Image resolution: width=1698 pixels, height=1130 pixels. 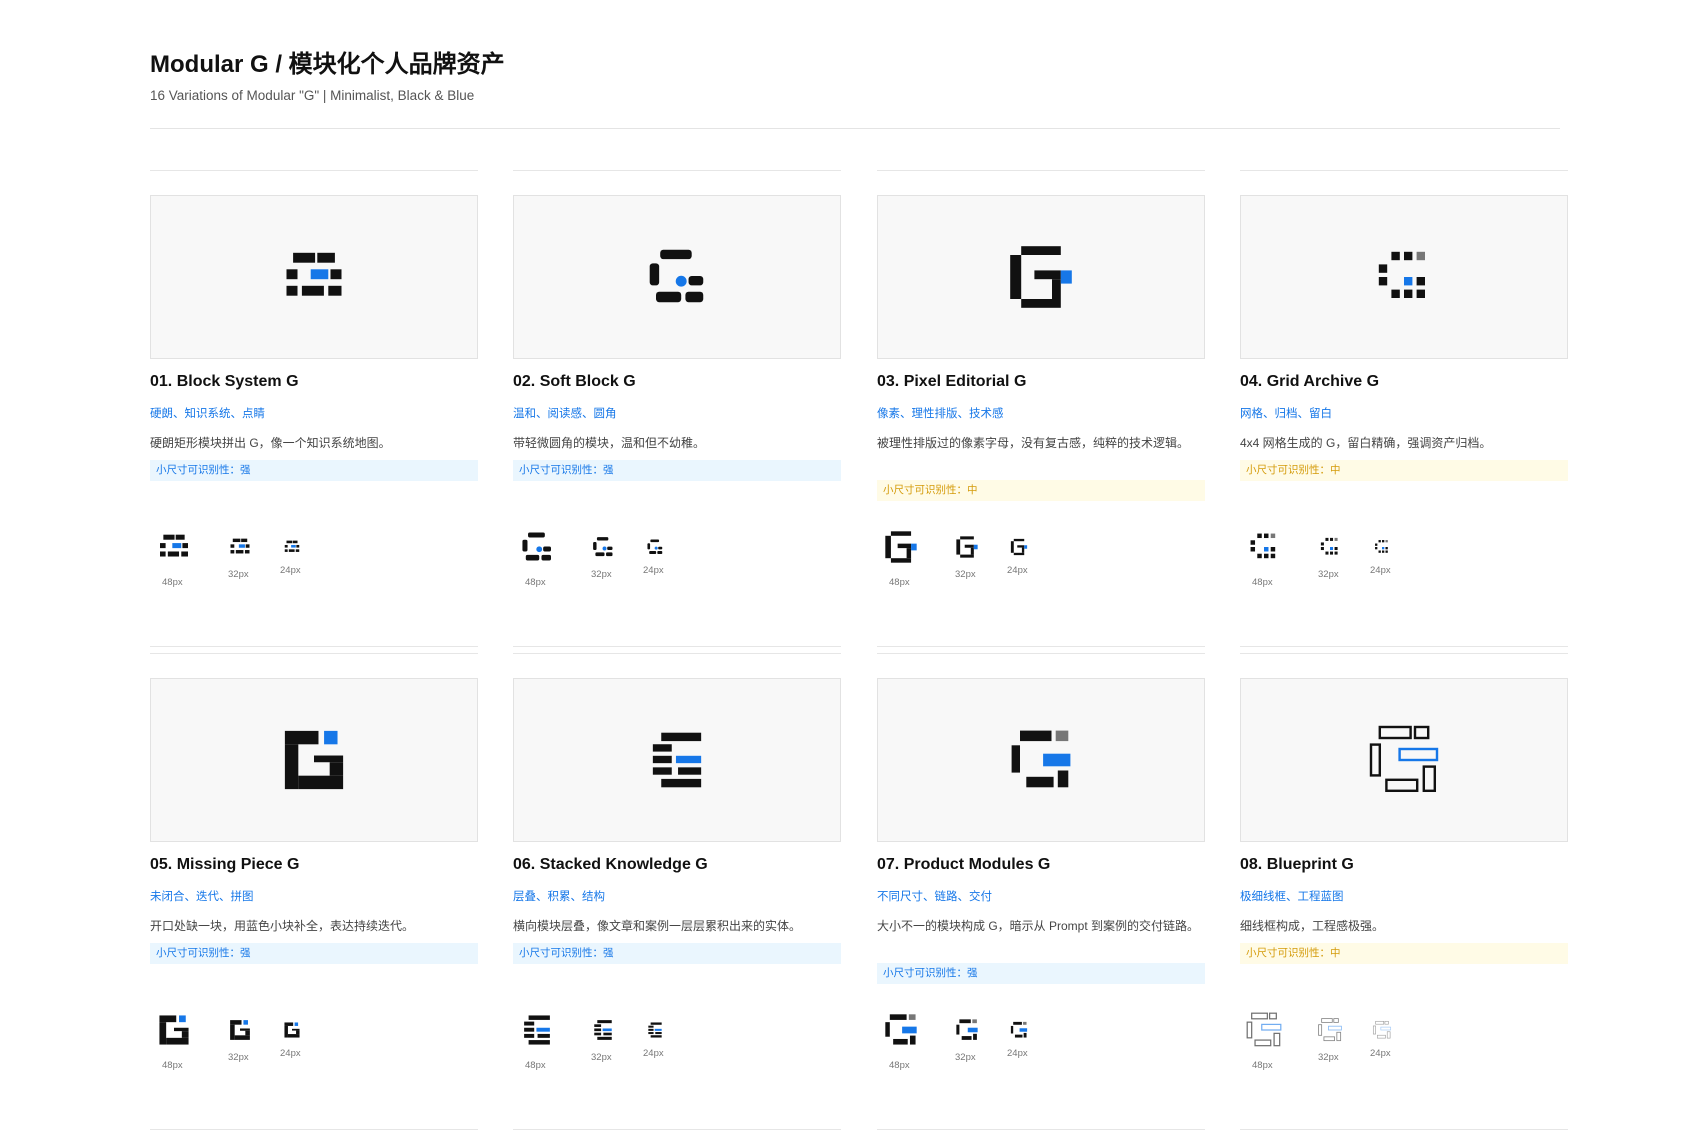 What do you see at coordinates (574, 381) in the screenshot?
I see `variation-name: 02. Soft Block G` at bounding box center [574, 381].